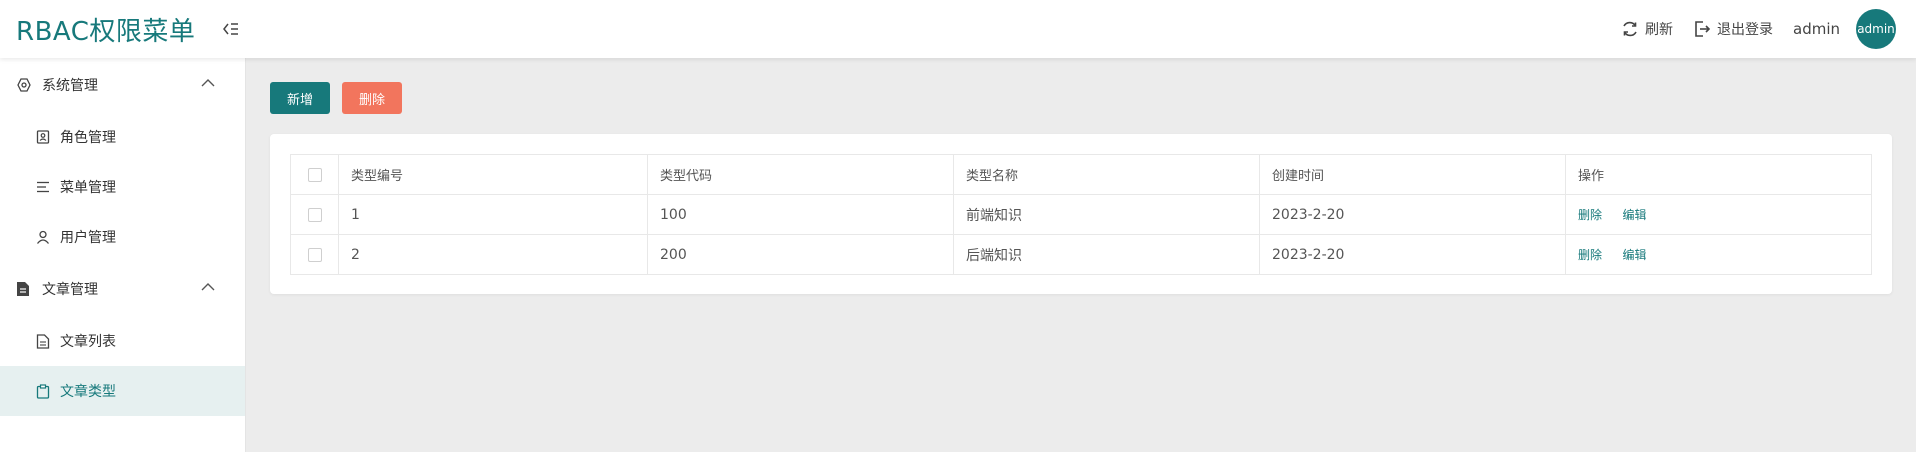 This screenshot has width=1916, height=452. I want to click on refresh-button: 刷新, so click(1647, 29).